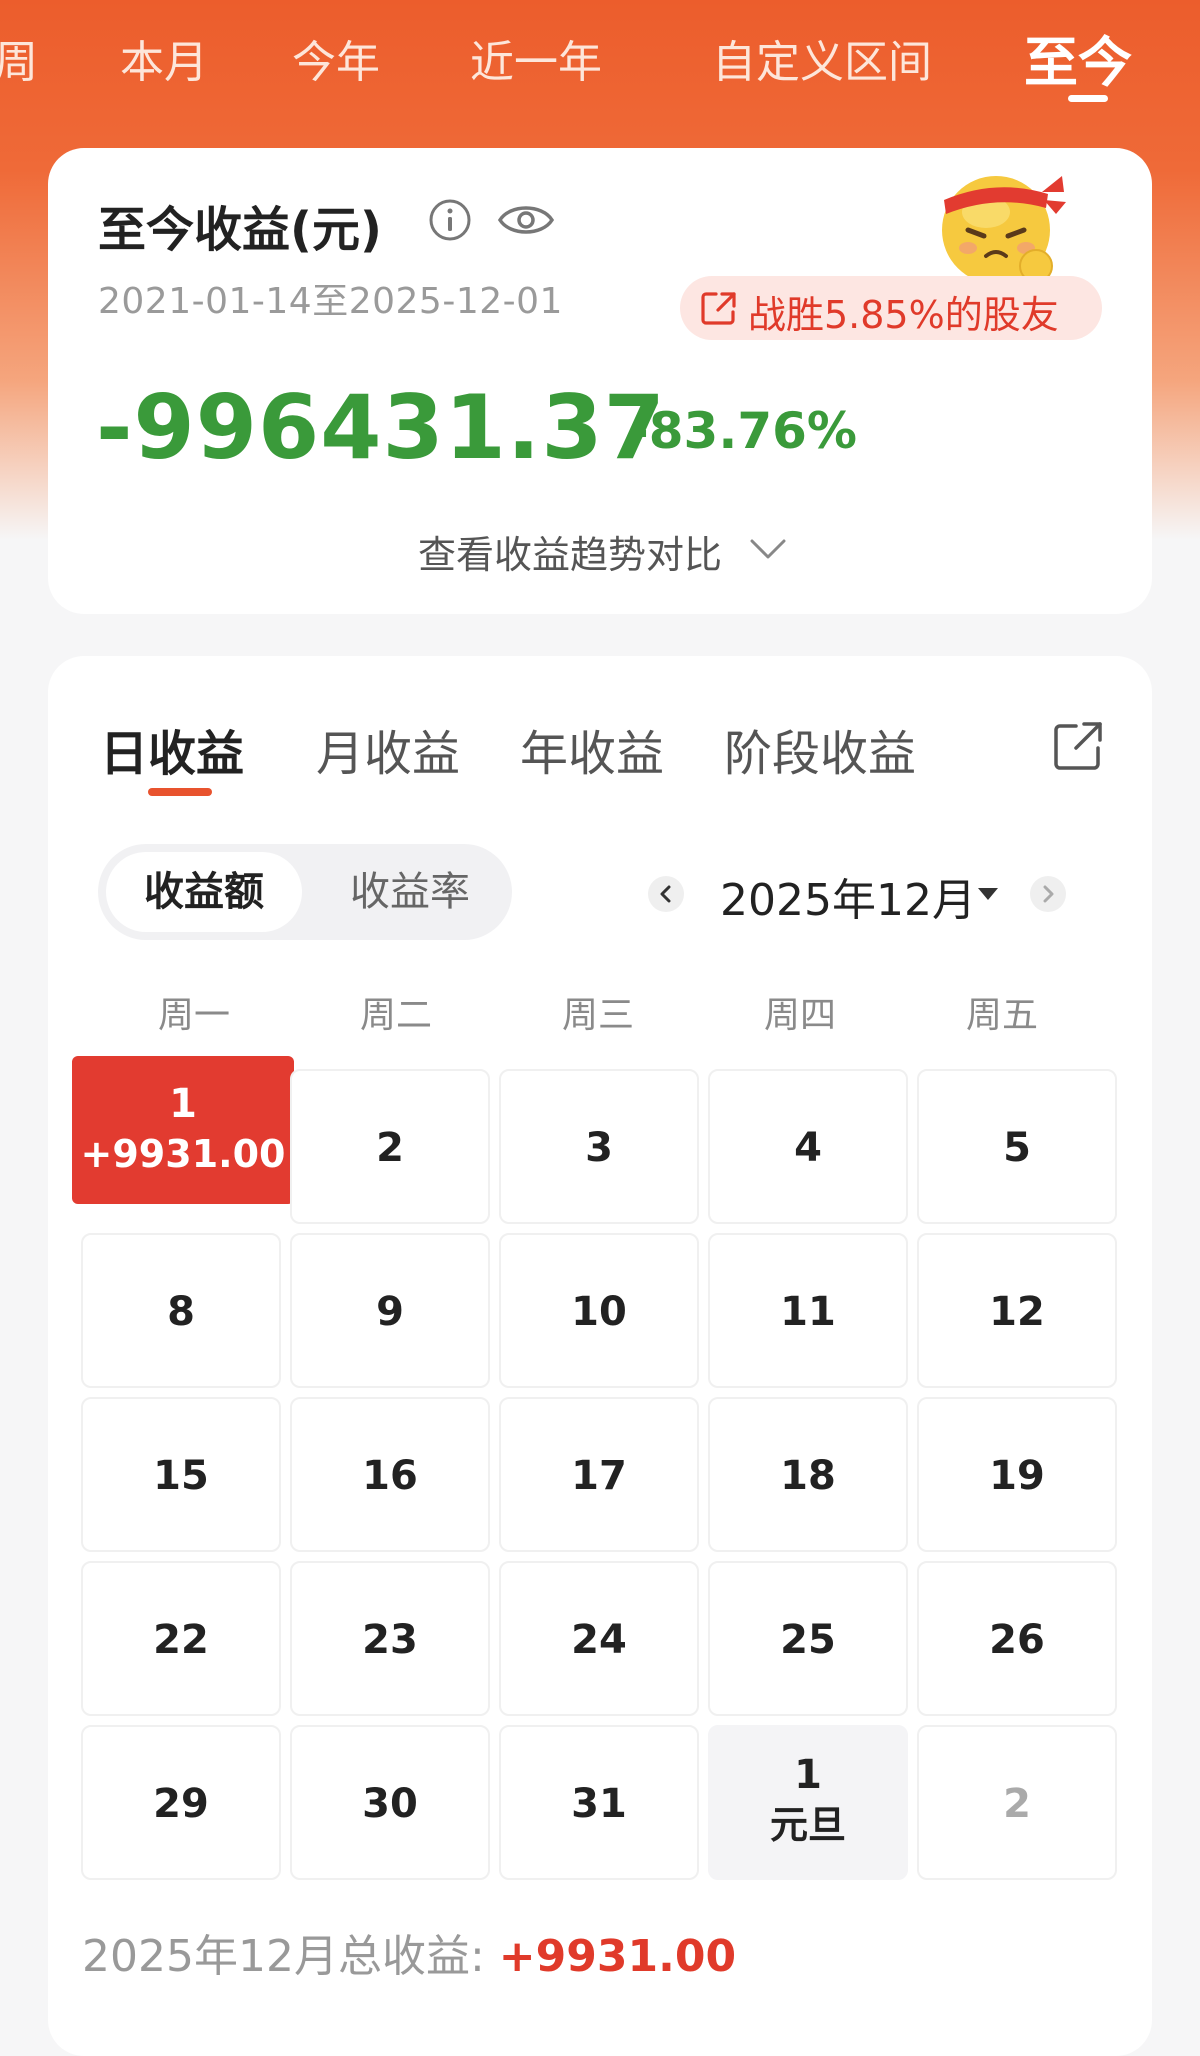 The height and width of the screenshot is (2056, 1200). I want to click on chevron-left-icon, so click(665, 894).